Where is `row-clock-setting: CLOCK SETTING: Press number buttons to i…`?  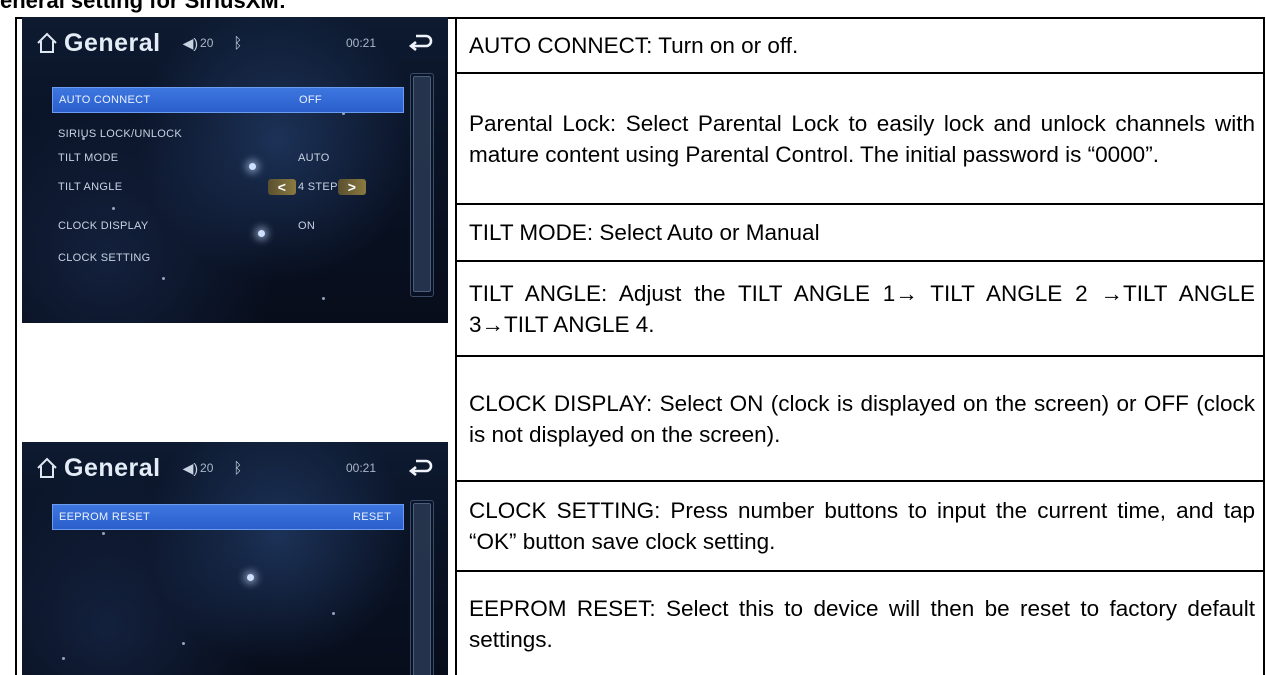
row-clock-setting: CLOCK SETTING: Press number buttons to i… is located at coordinates (861, 526).